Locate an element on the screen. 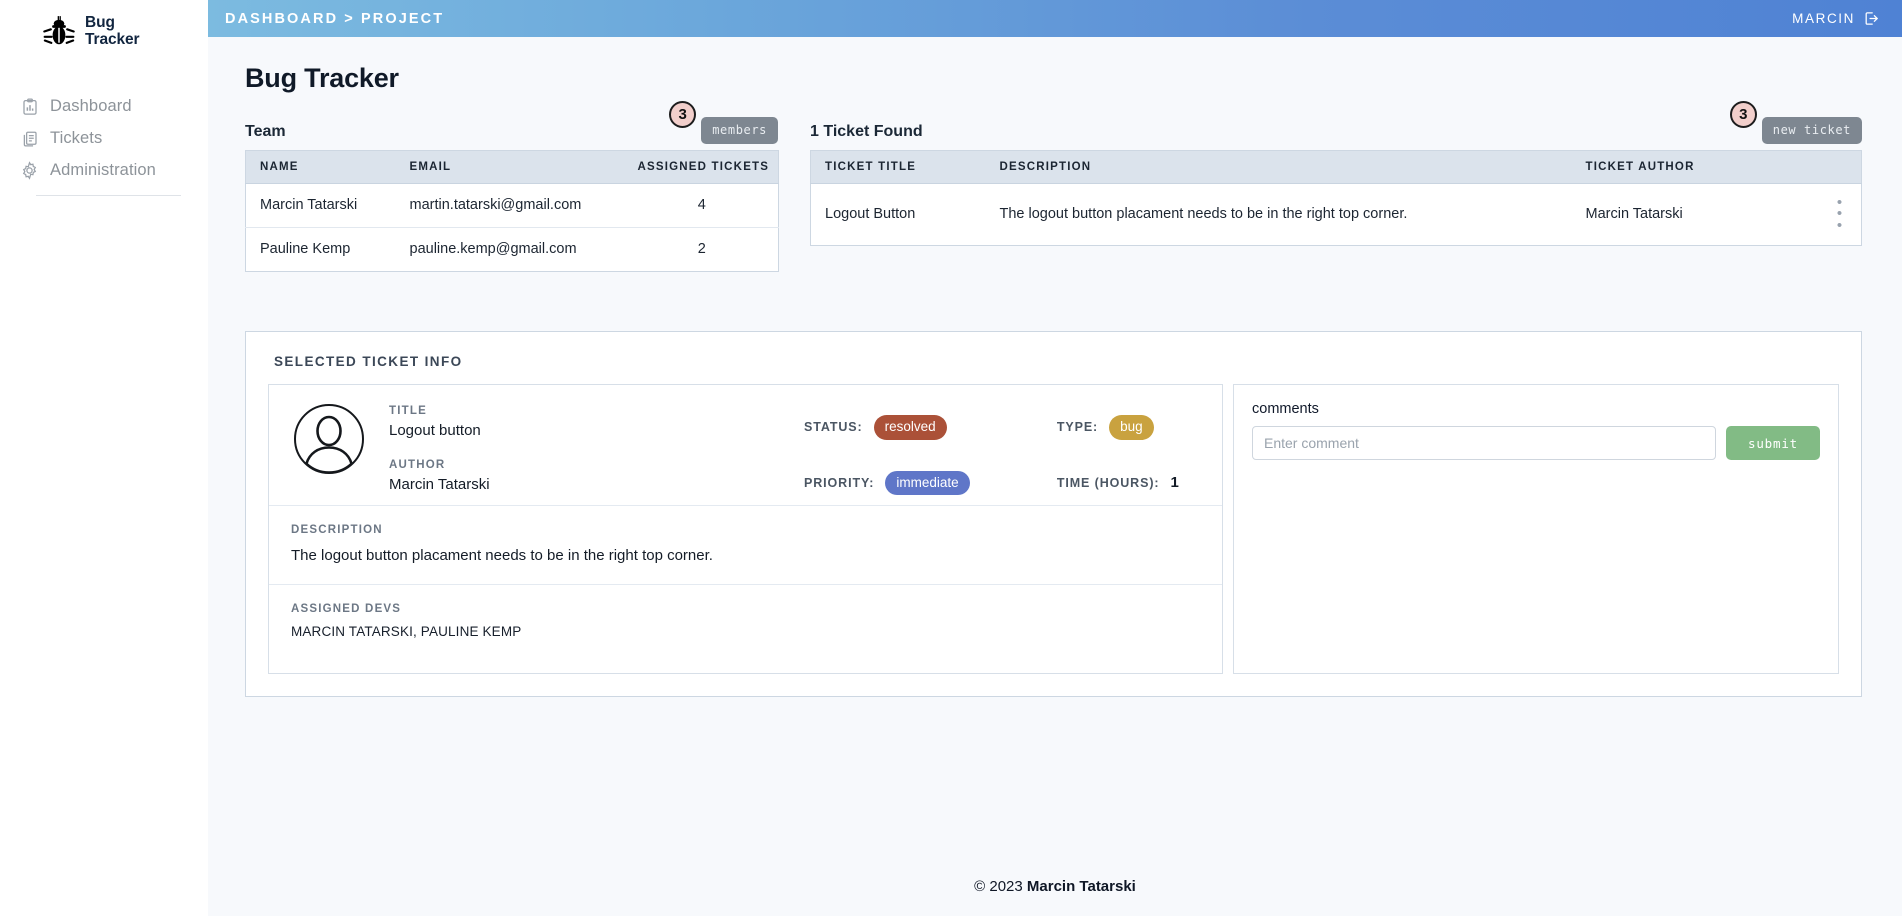 The width and height of the screenshot is (1902, 916). description-label: DESCRIPTION is located at coordinates (337, 530).